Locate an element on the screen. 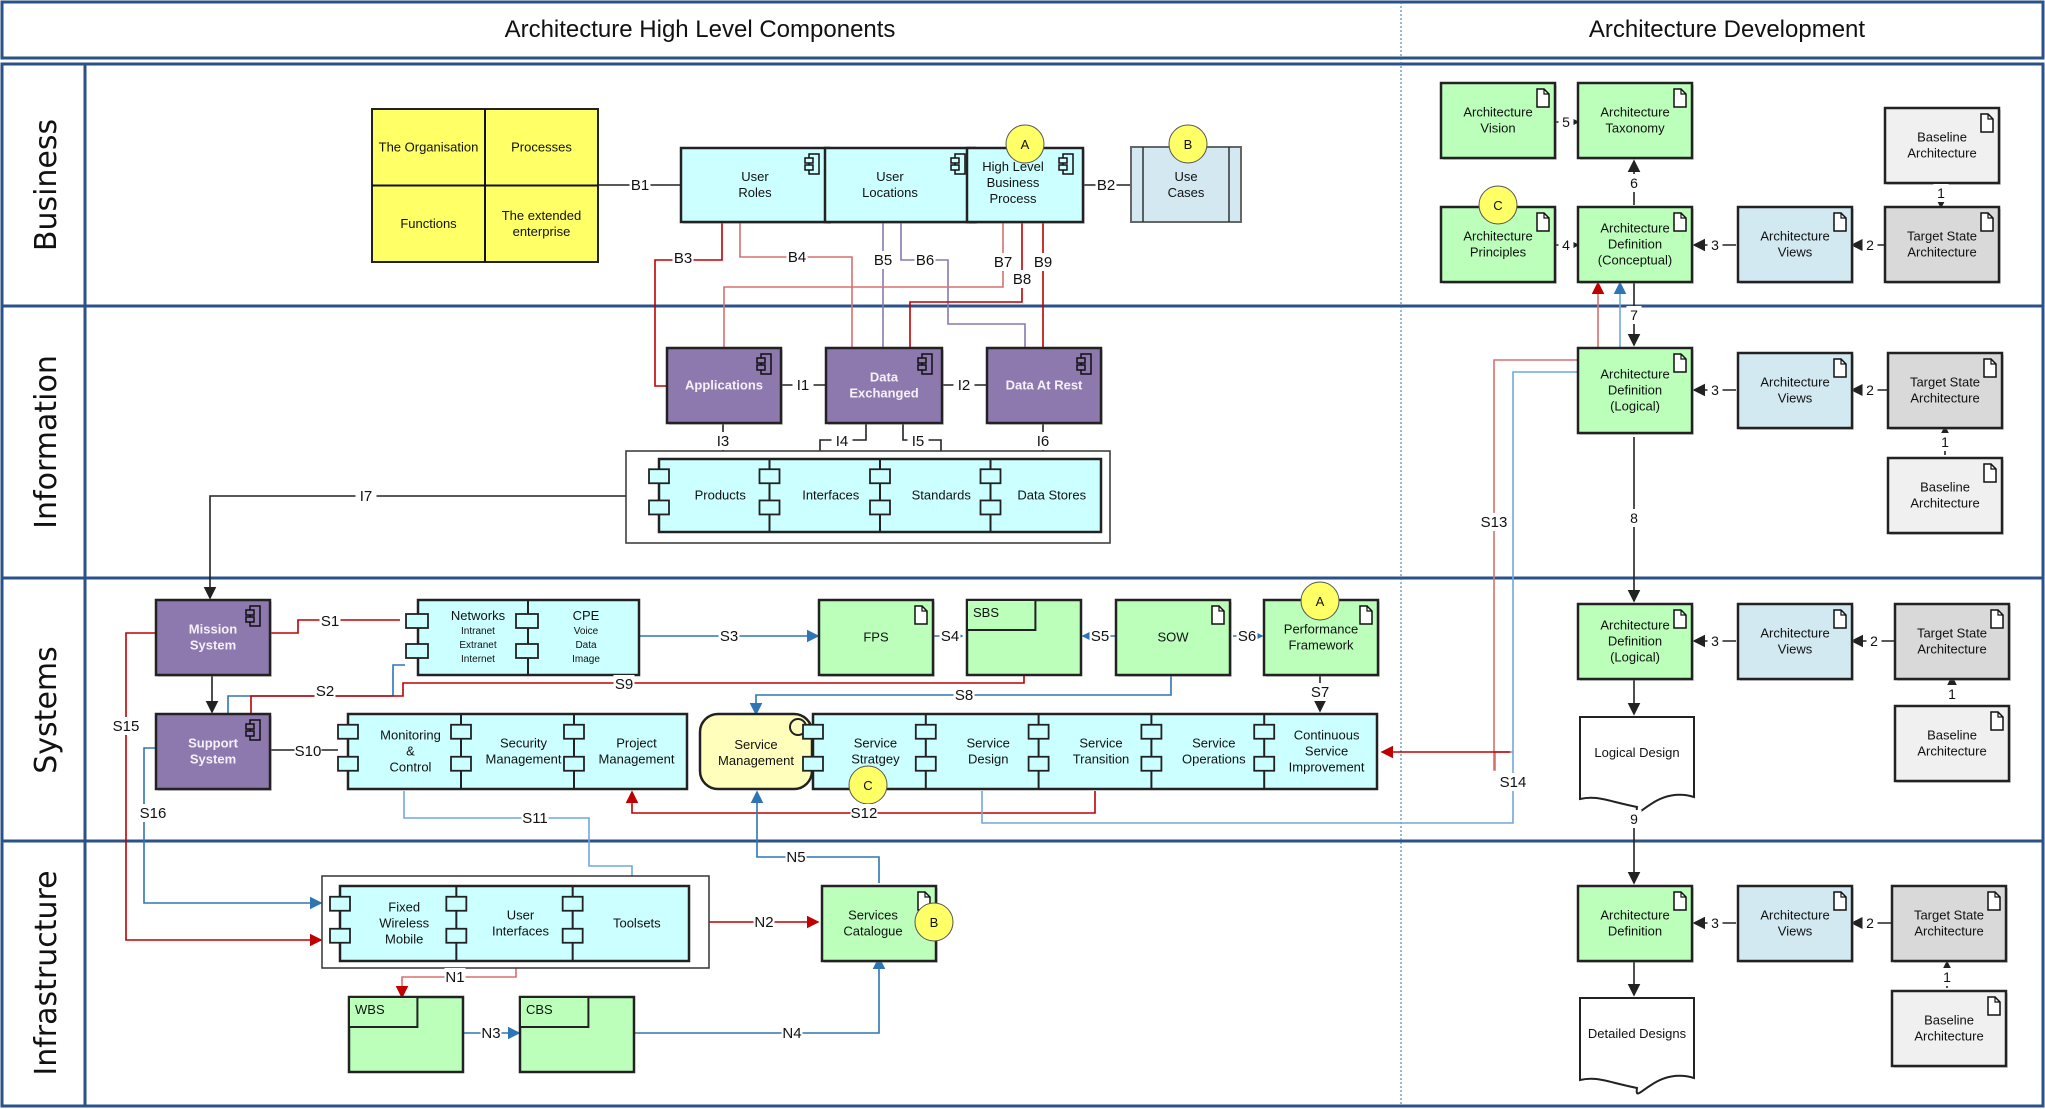  node-wbs: WBS is located at coordinates (406, 1034).